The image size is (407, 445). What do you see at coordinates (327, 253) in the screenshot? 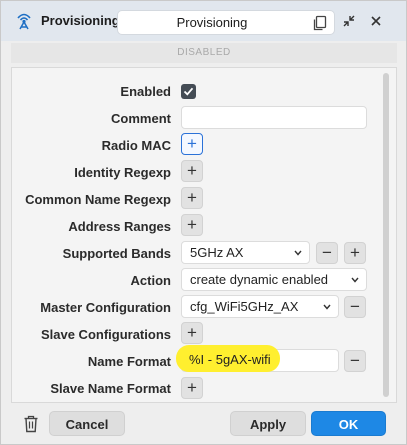
I see `supported-bands-remove-button: −` at bounding box center [327, 253].